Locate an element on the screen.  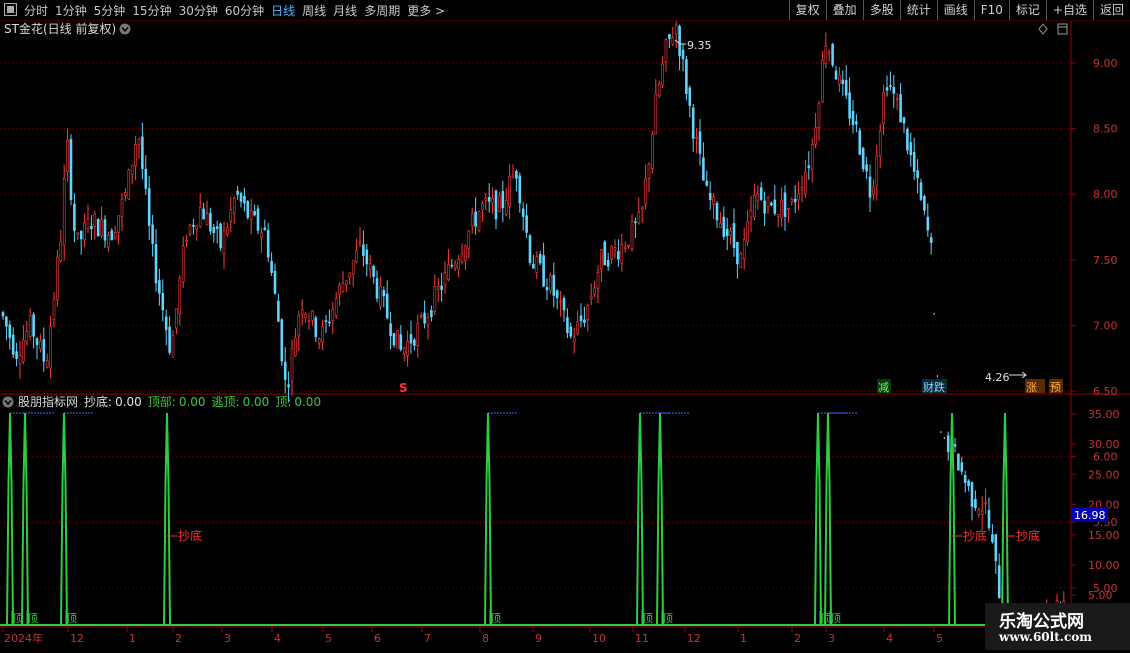
price-tick: 8.50 is located at coordinates (1105, 129).